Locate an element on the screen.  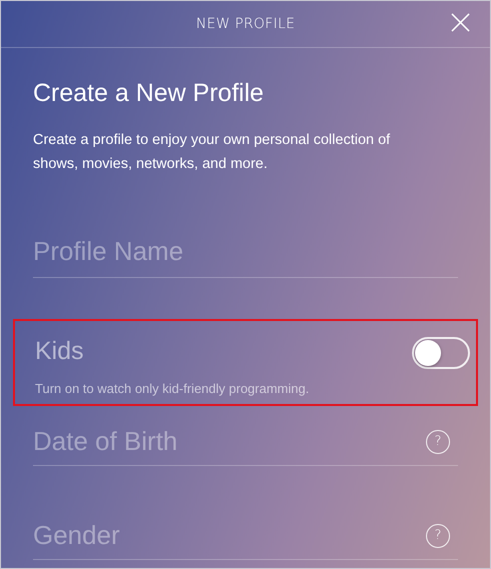
field-placeholder: Gender is located at coordinates (76, 535).